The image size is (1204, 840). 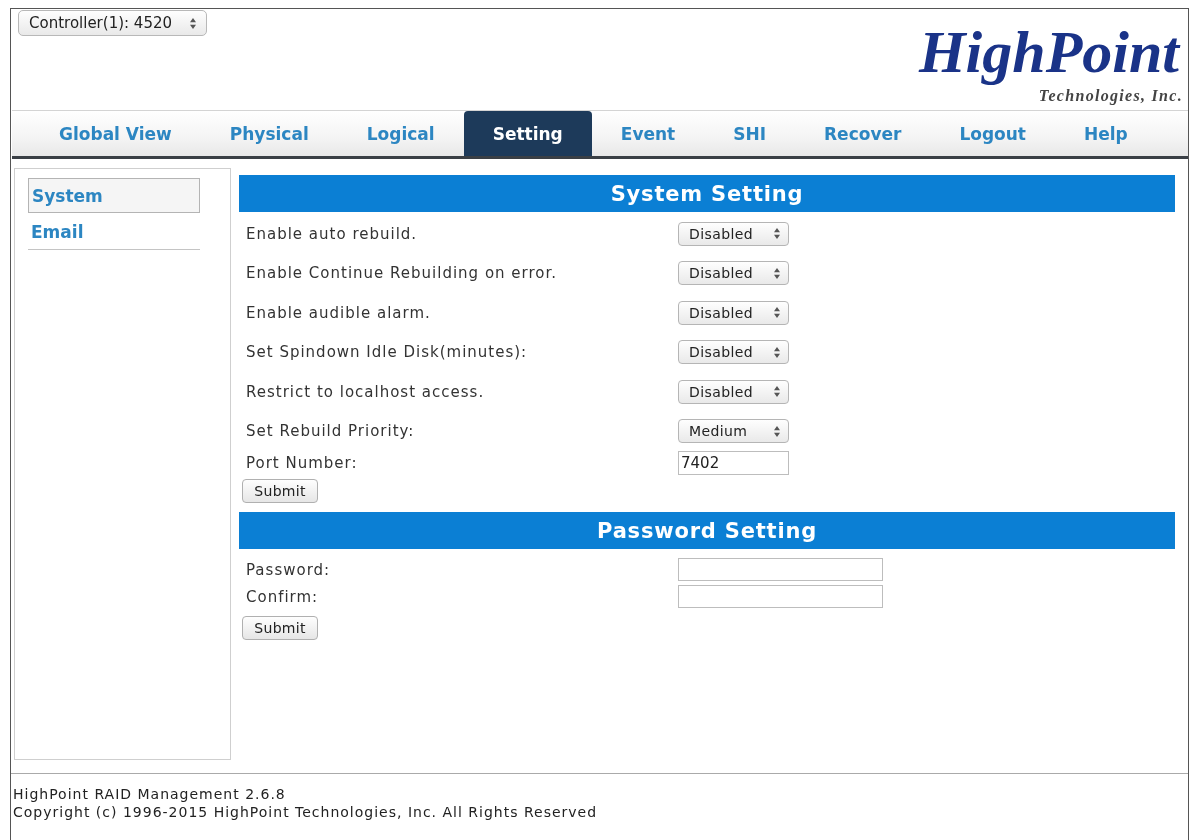 What do you see at coordinates (306, 812) in the screenshot?
I see `footer-text: Copyright (c) 1996-2015 HighPoint Technologies, Inc. All Rights Reserved` at bounding box center [306, 812].